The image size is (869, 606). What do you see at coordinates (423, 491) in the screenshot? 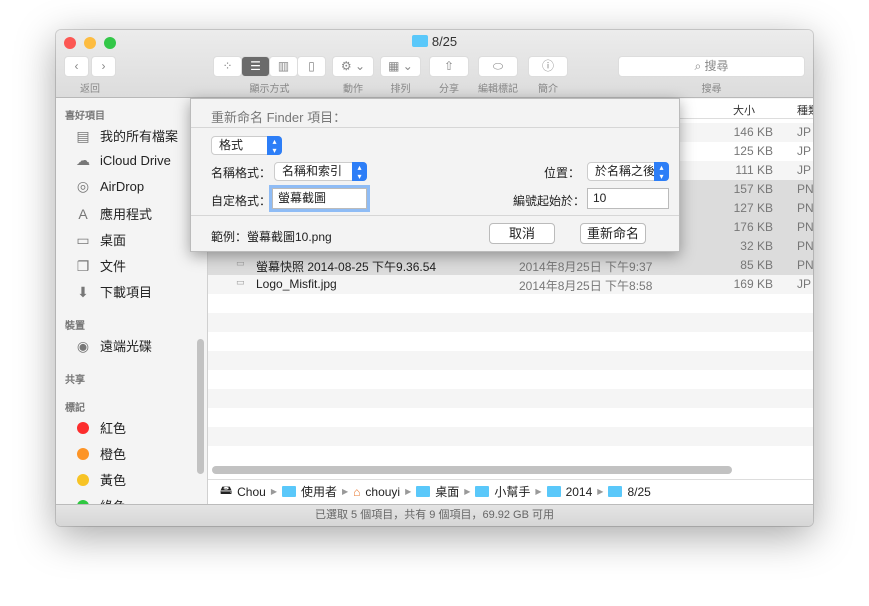
I see `desktop-folder-icon` at bounding box center [423, 491].